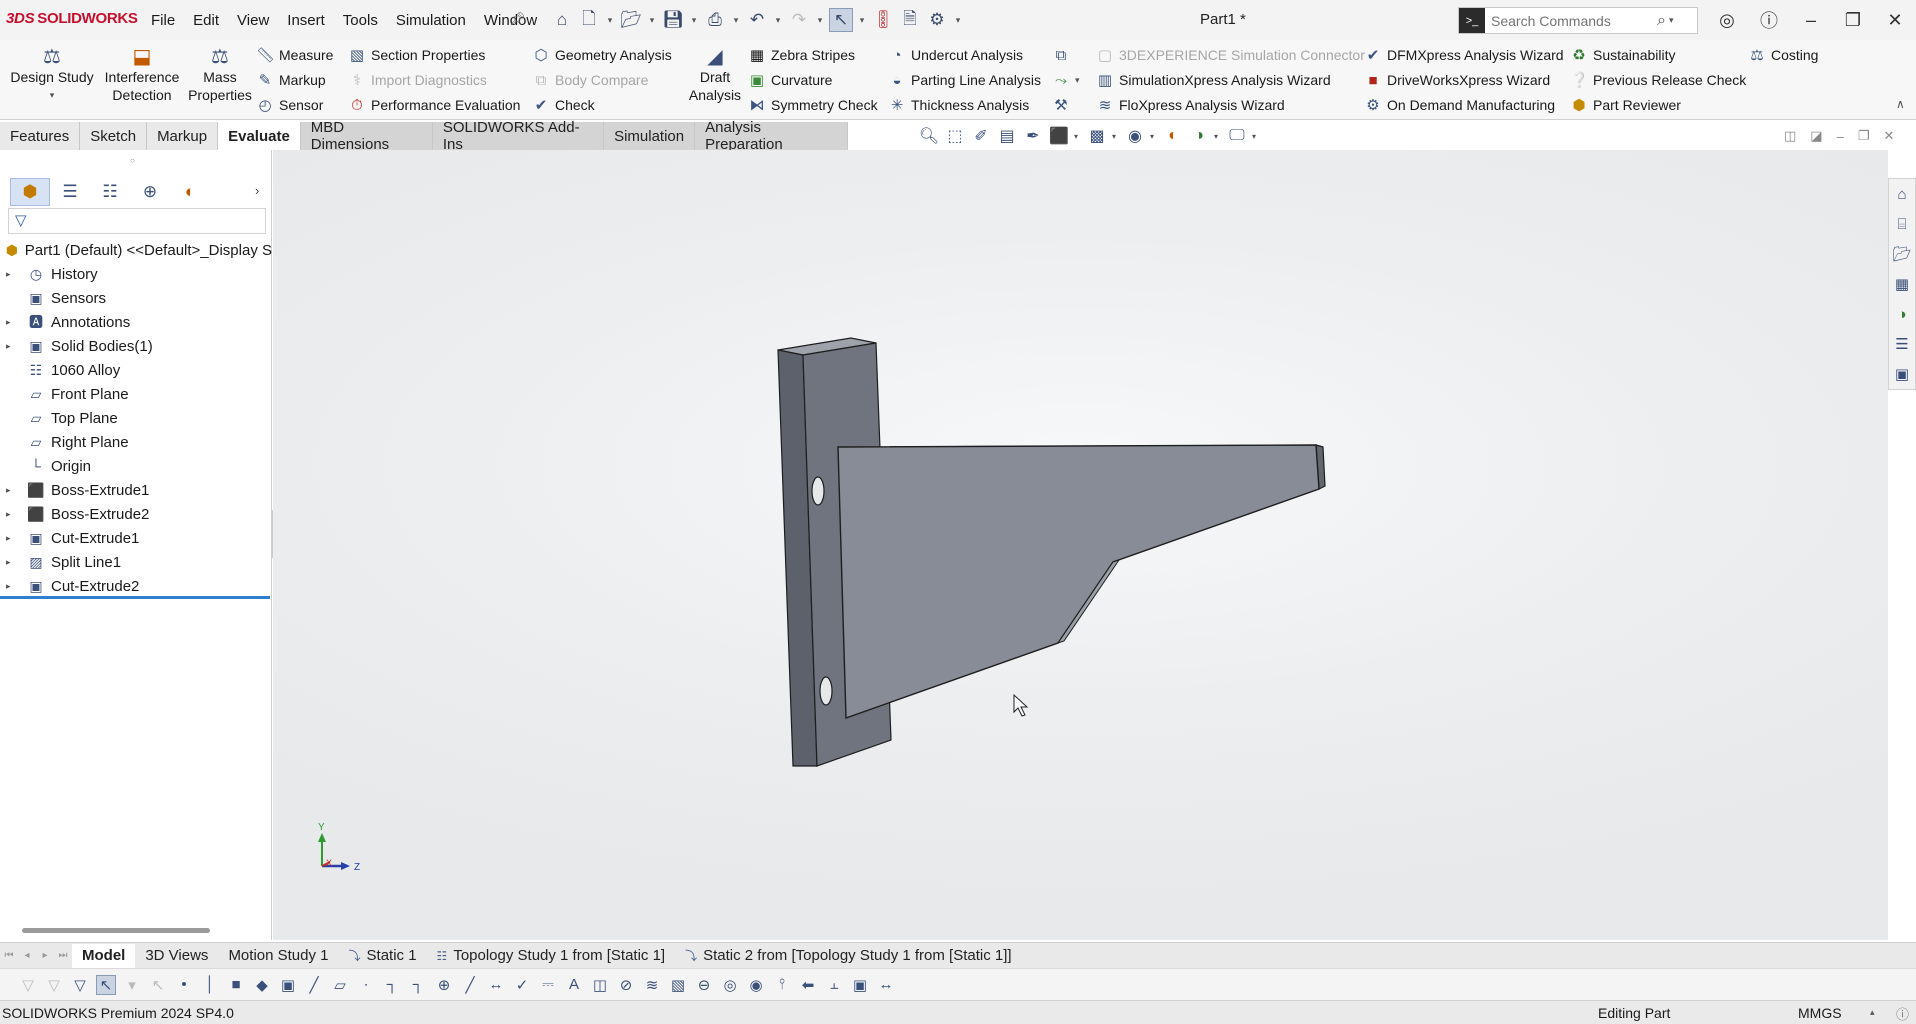 The height and width of the screenshot is (1024, 1916). Describe the element at coordinates (1061, 55) in the screenshot. I see `compare-documents-button: ⧉` at that location.